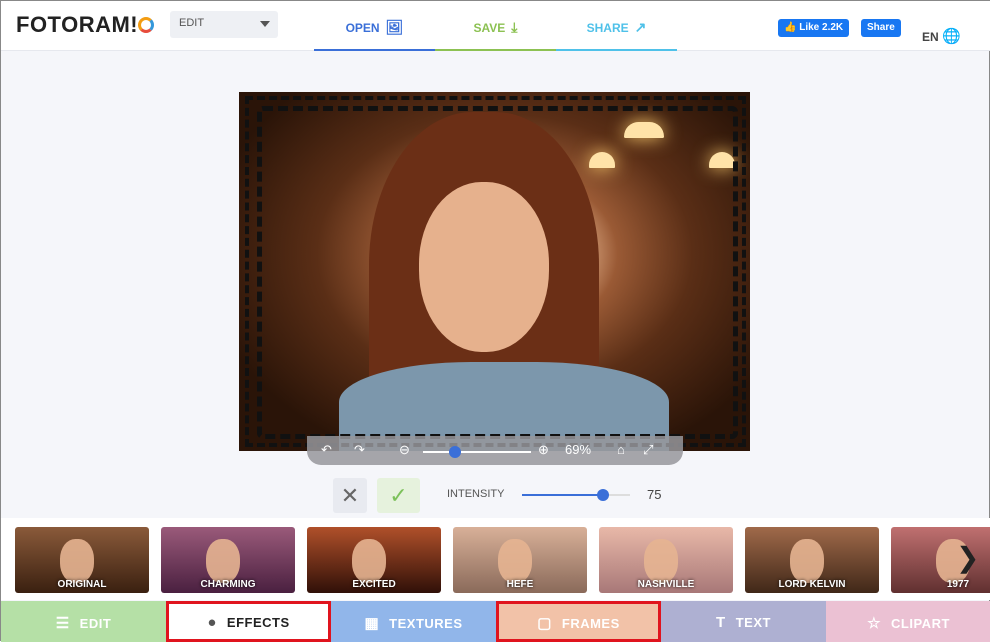  What do you see at coordinates (607, 28) in the screenshot?
I see `share-label: SHARE` at bounding box center [607, 28].